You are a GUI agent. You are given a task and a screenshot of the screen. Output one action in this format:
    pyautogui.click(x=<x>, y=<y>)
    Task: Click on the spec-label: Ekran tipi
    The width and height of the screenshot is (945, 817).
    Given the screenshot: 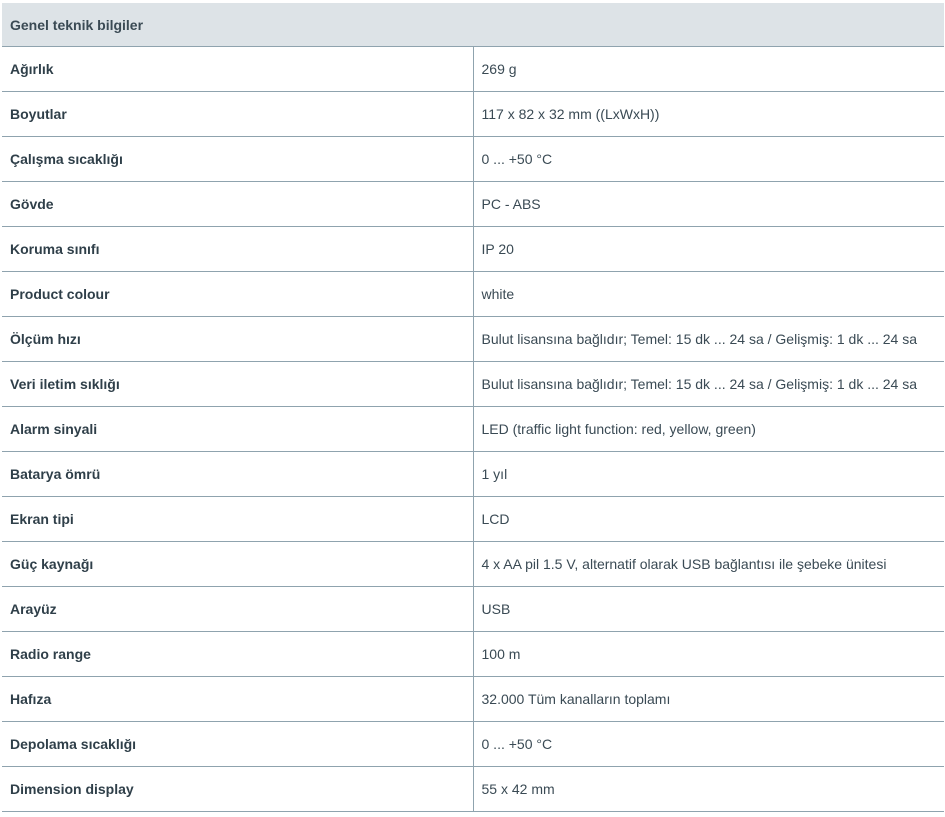 What is the action you would take?
    pyautogui.click(x=238, y=519)
    